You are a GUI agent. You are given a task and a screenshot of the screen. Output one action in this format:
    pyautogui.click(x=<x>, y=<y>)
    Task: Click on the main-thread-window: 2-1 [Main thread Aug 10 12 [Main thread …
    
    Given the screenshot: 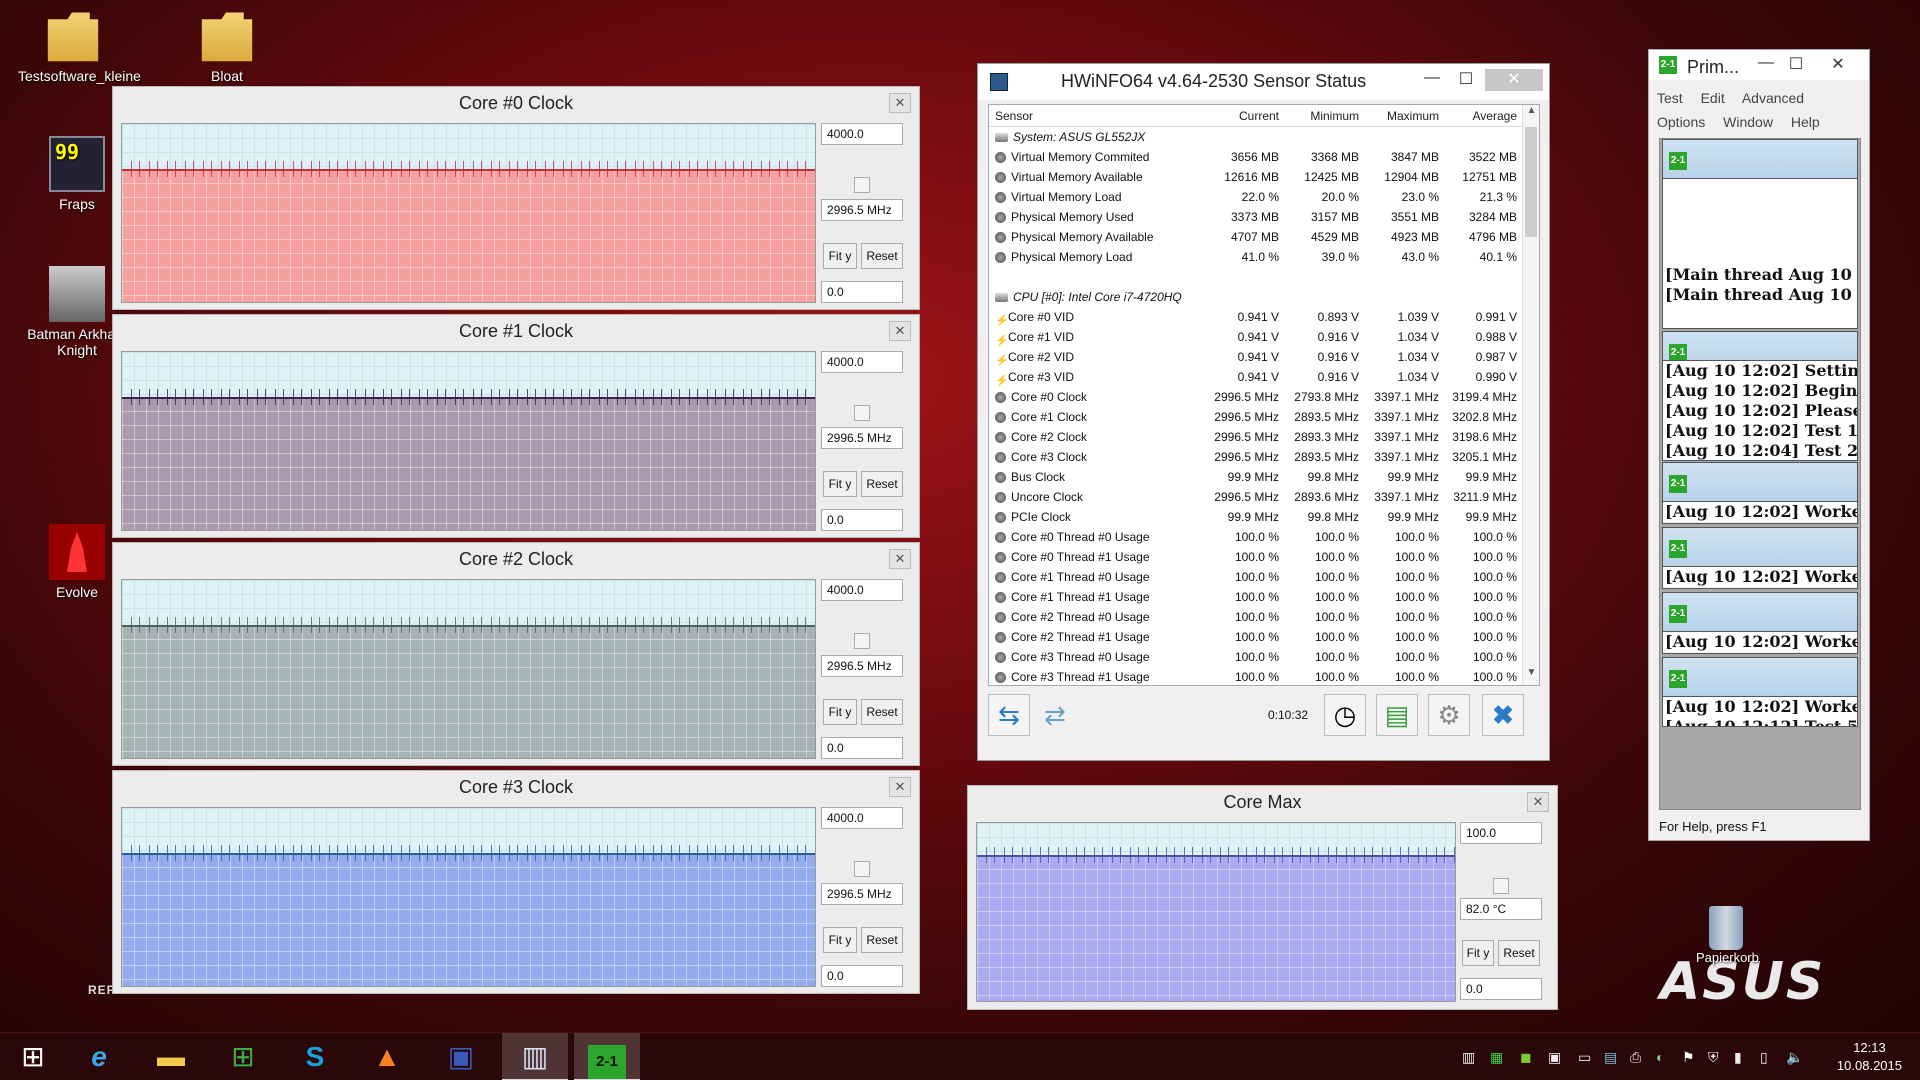 What is the action you would take?
    pyautogui.click(x=1760, y=234)
    